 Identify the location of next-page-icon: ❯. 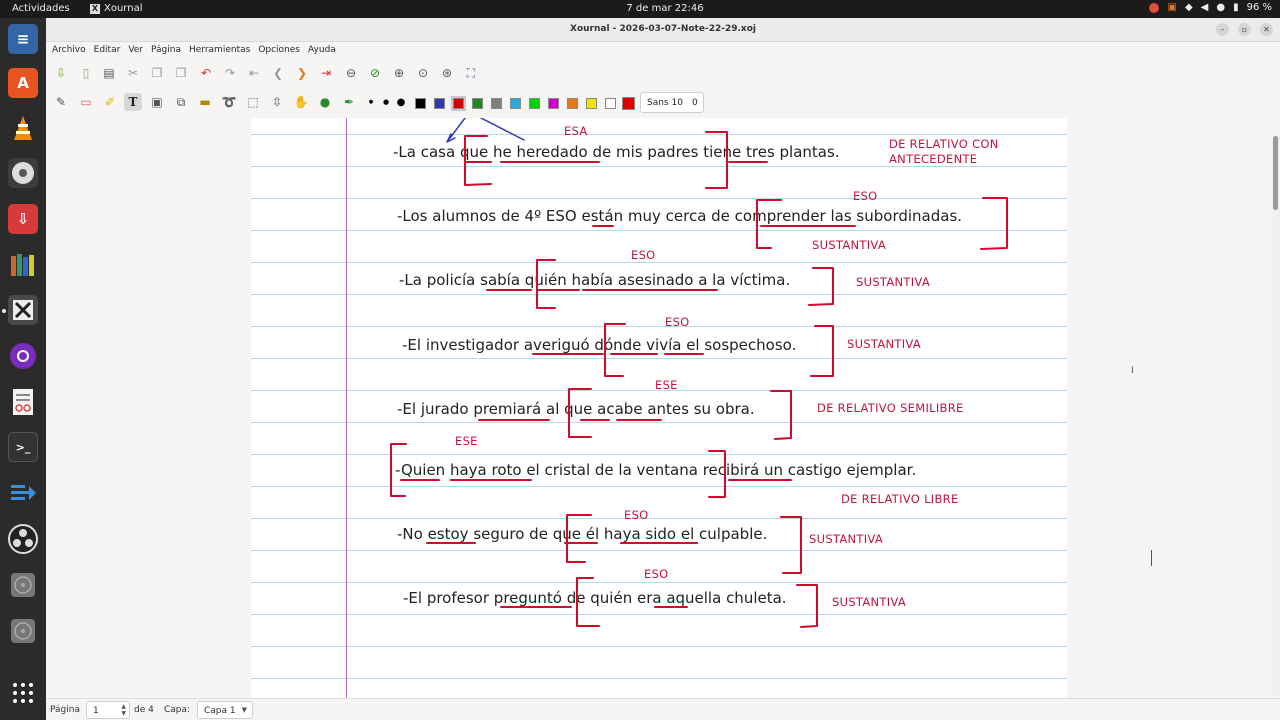
(302, 73).